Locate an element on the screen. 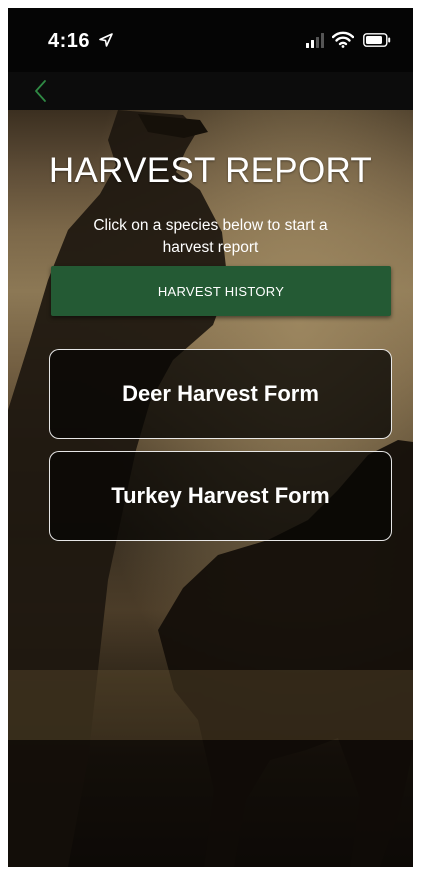 This screenshot has width=423, height=875. navigation-bar is located at coordinates (210, 91).